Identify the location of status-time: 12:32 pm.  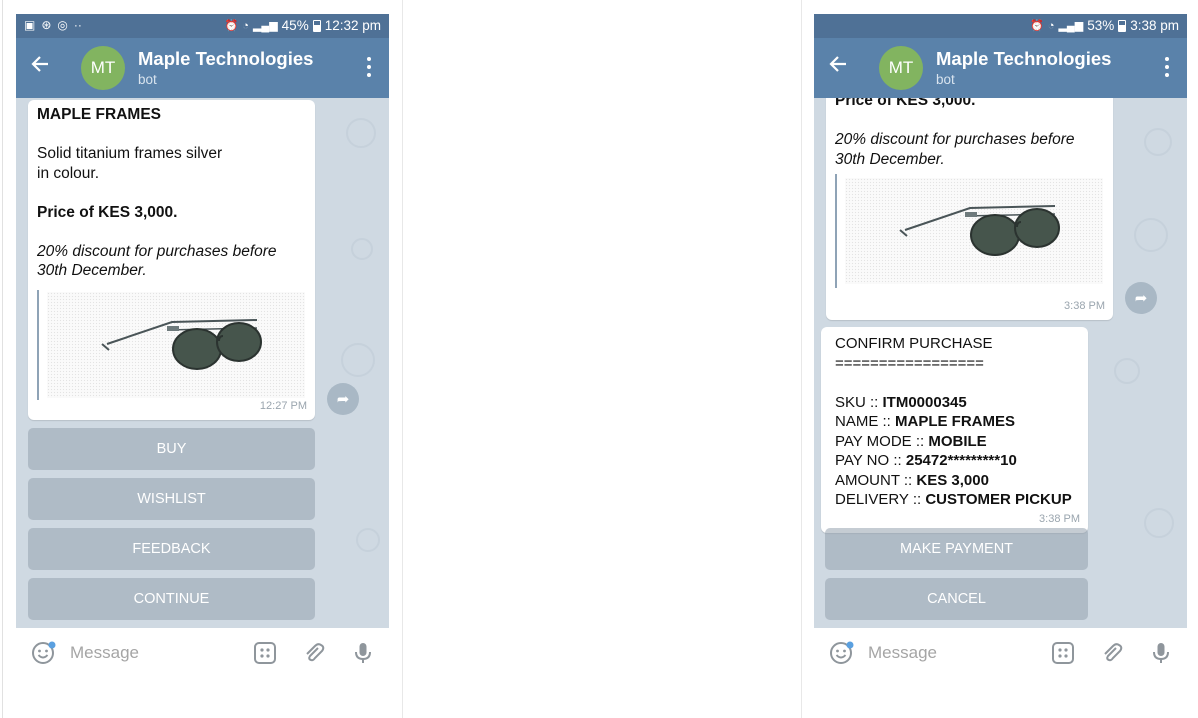
(352, 25).